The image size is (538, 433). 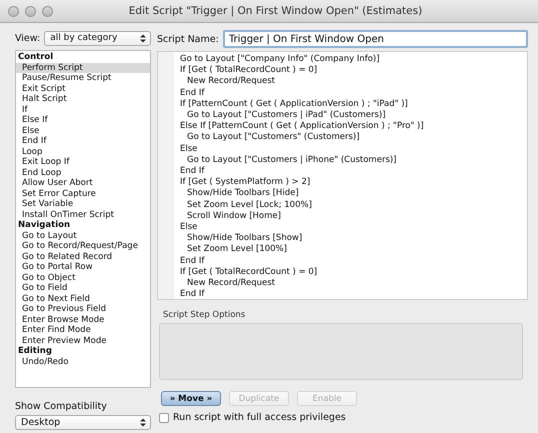 What do you see at coordinates (83, 151) in the screenshot?
I see `step-list-item: Loop` at bounding box center [83, 151].